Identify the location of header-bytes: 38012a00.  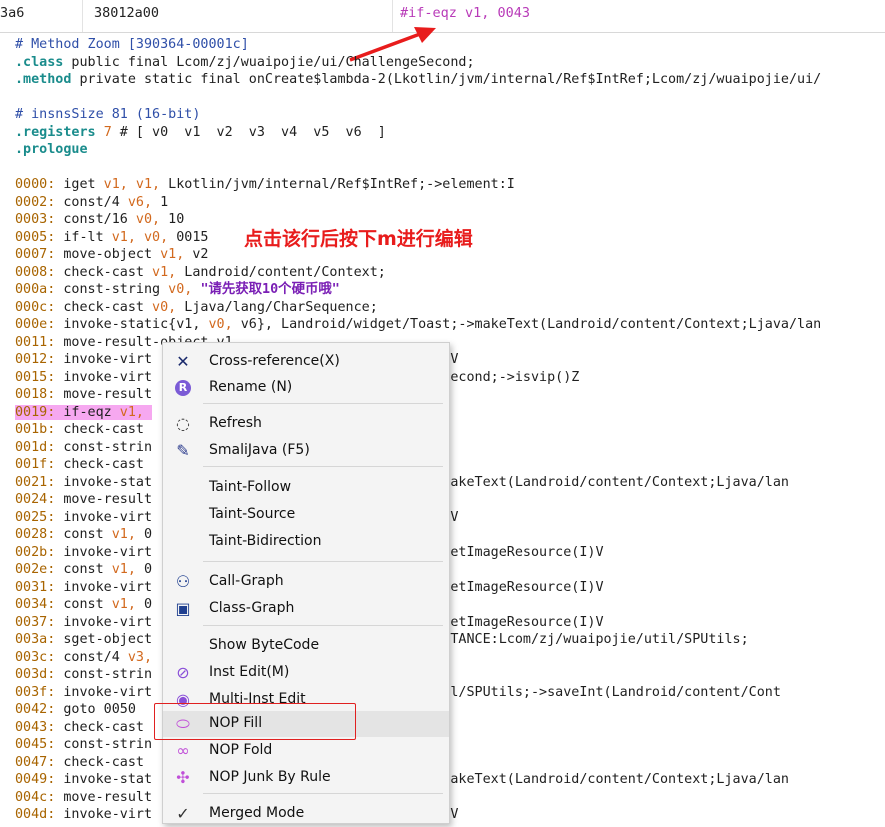
(127, 13).